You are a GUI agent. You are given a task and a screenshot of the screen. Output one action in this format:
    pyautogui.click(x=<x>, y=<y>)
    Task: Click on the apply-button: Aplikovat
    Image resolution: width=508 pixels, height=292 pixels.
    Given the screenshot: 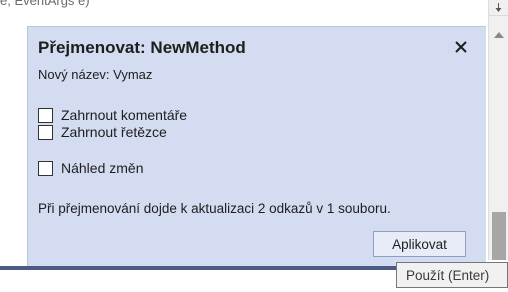 What is the action you would take?
    pyautogui.click(x=419, y=244)
    